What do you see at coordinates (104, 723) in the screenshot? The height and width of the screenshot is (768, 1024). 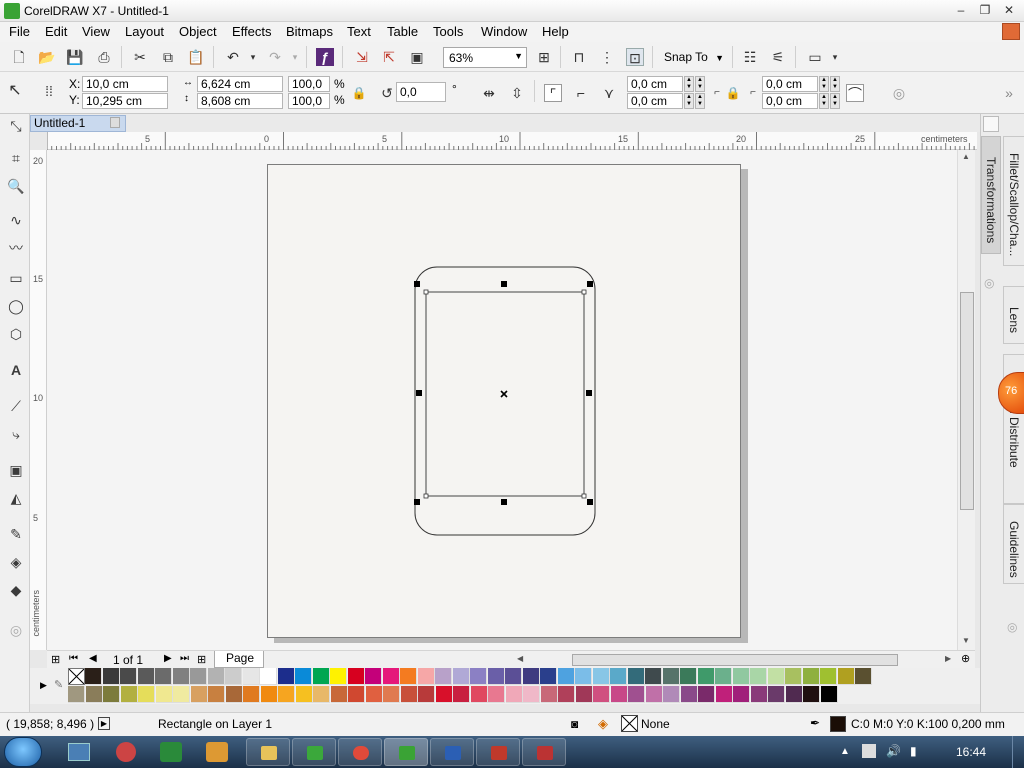 I see `play-icon: ▶` at bounding box center [104, 723].